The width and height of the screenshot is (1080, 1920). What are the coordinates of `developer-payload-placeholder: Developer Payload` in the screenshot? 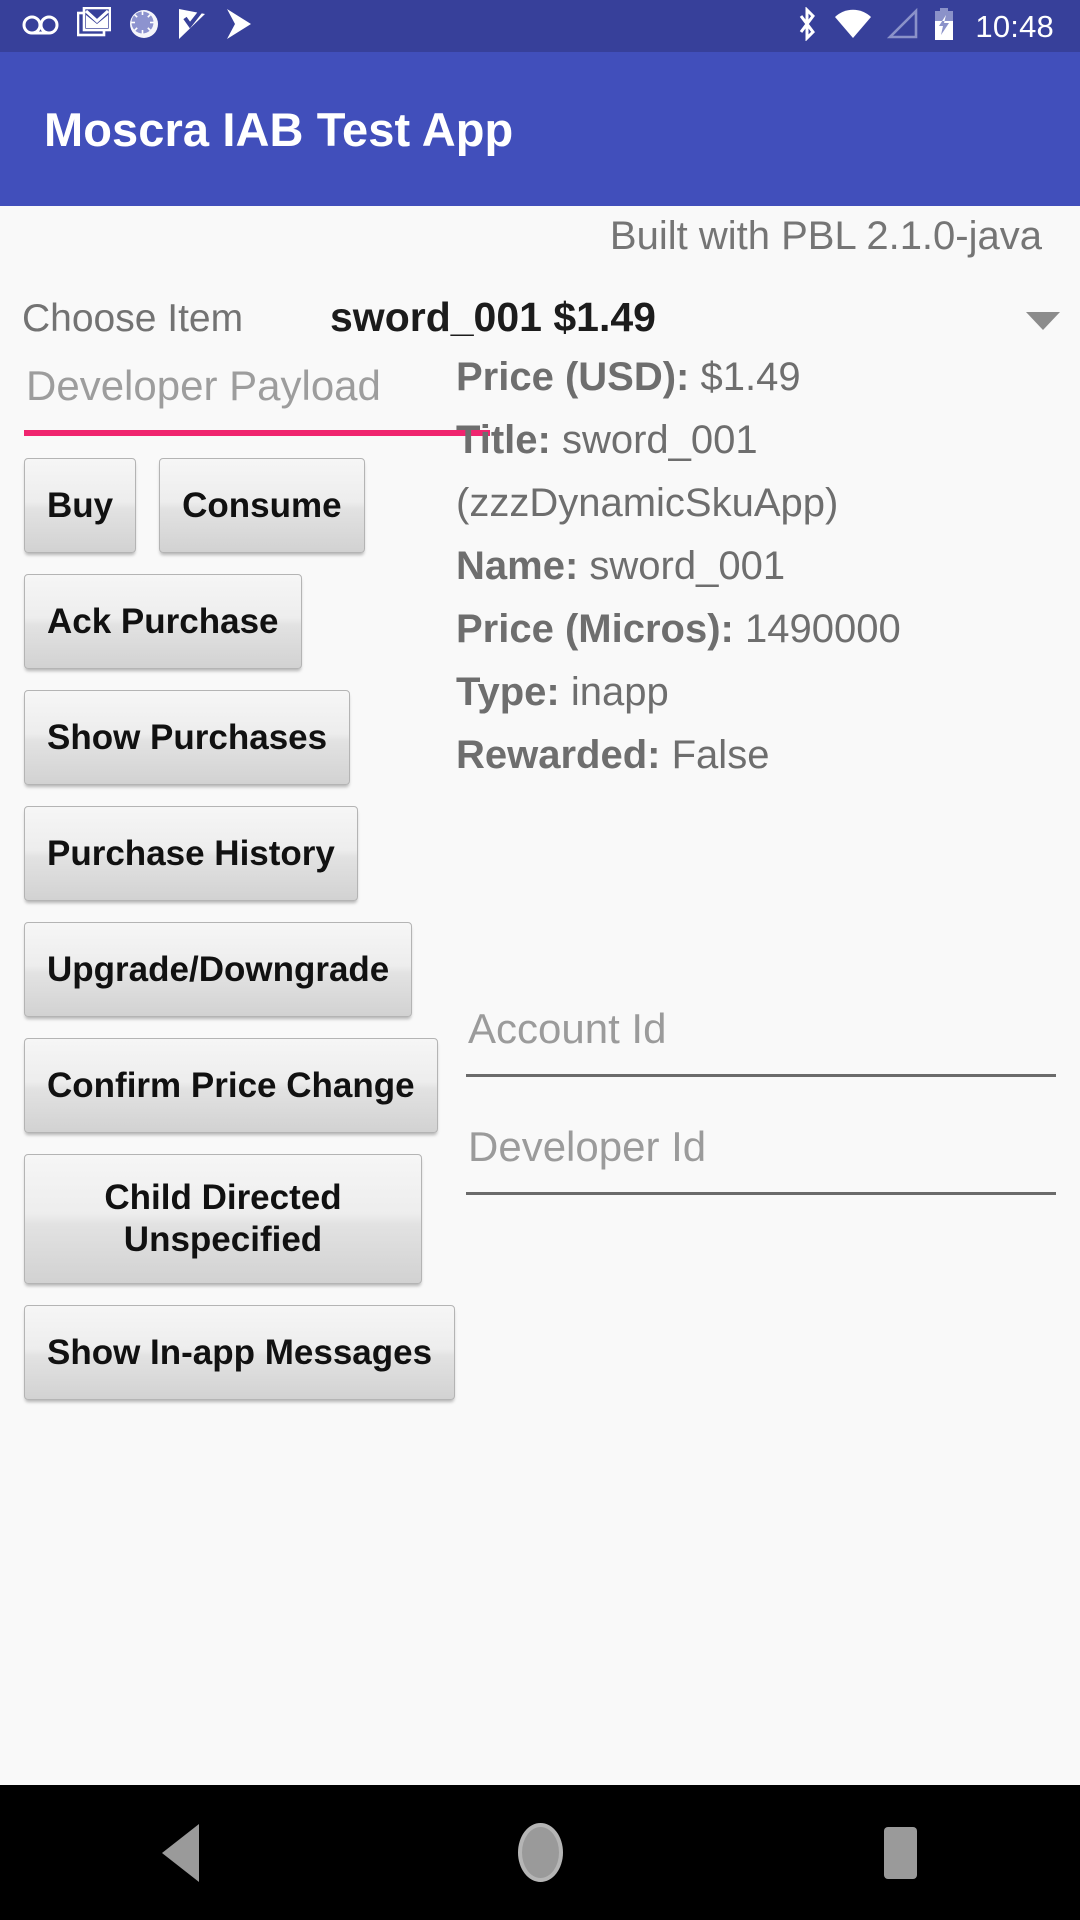 It's located at (203, 385).